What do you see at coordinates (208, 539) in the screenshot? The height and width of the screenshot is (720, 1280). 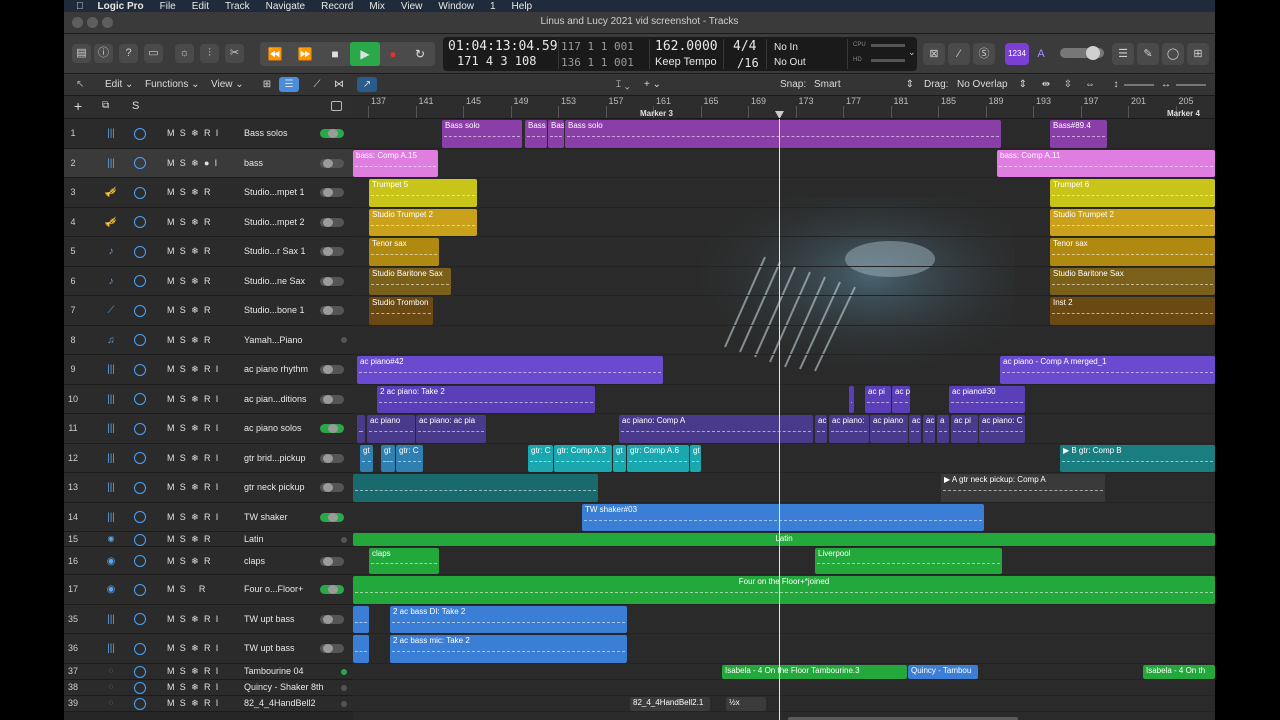 I see `track-header: 15 ◉ MS❄R Latin` at bounding box center [208, 539].